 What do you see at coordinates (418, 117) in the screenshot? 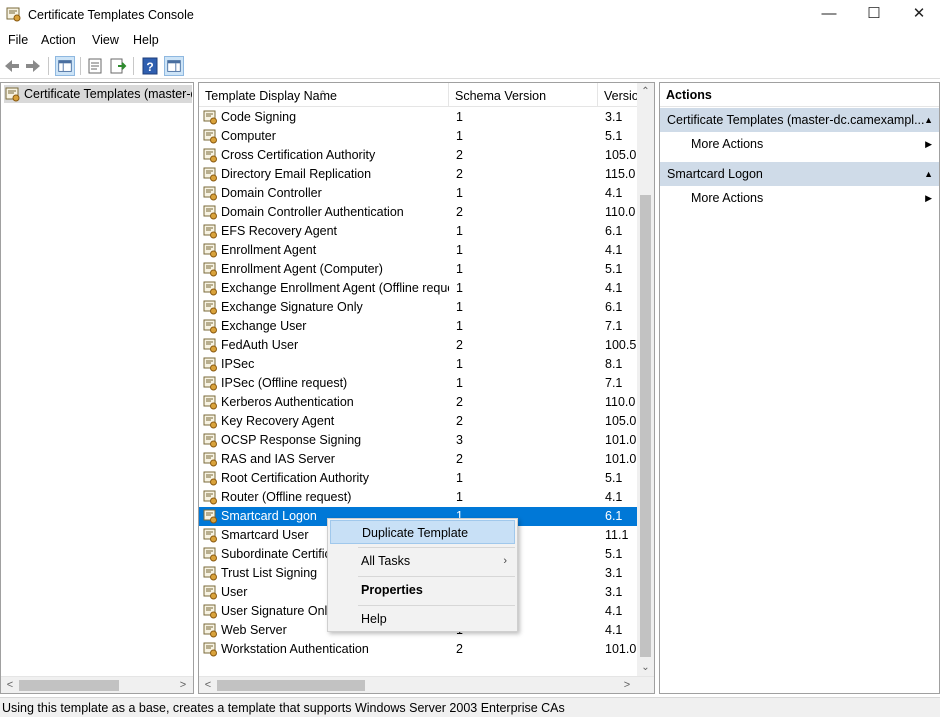
I see `table-row: Code Signing 1 3.1` at bounding box center [418, 117].